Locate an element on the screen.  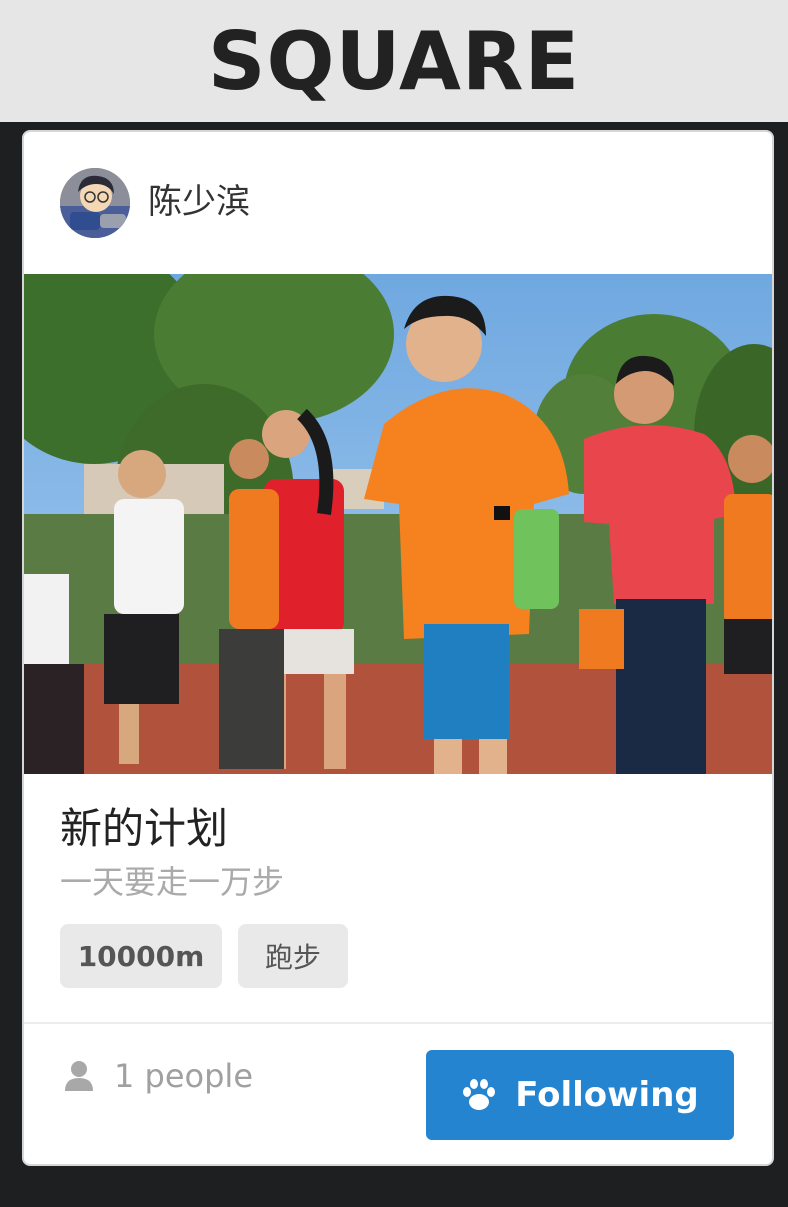
participants: 1 people is located at coordinates (158, 1076).